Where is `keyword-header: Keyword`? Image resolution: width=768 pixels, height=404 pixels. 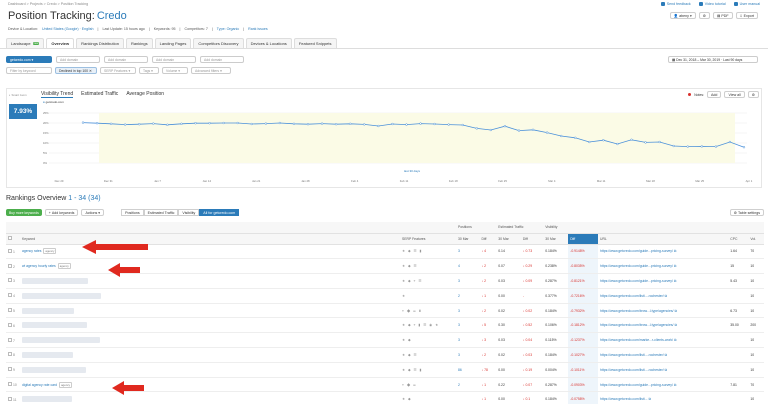
keyword-header: Keyword is located at coordinates (210, 239).